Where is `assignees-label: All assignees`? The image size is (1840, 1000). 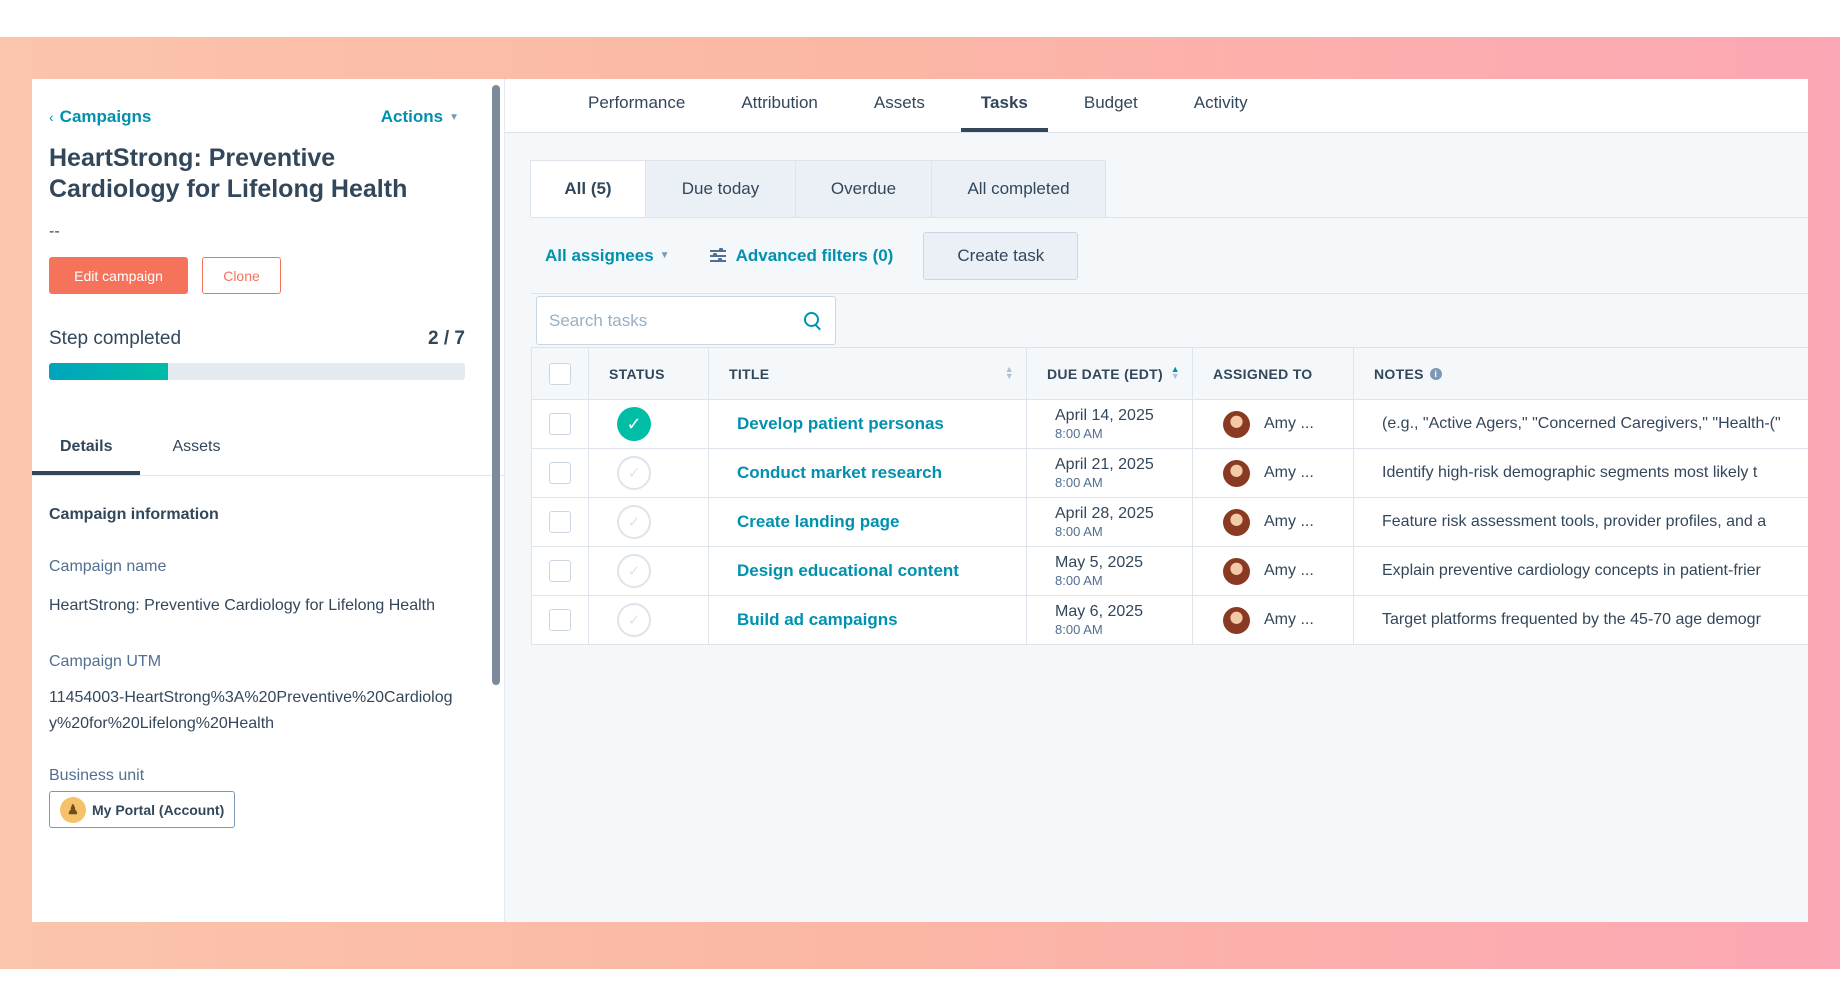
assignees-label: All assignees is located at coordinates (599, 255).